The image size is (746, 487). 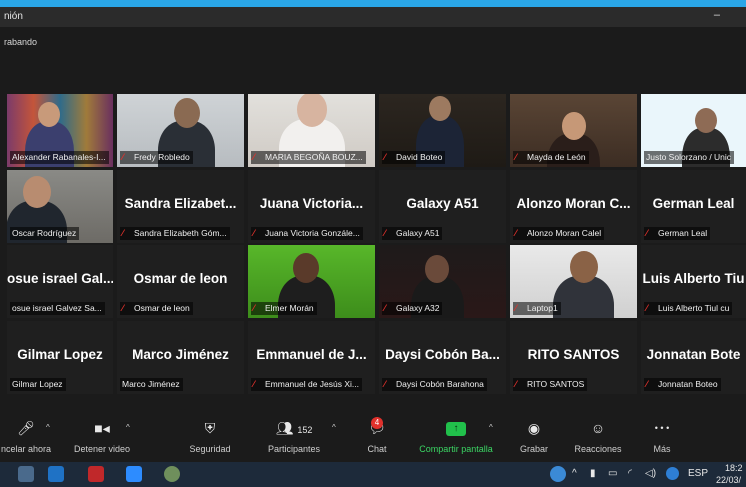 I want to click on reactions-button: ☺︎ Reacciones, so click(x=598, y=435).